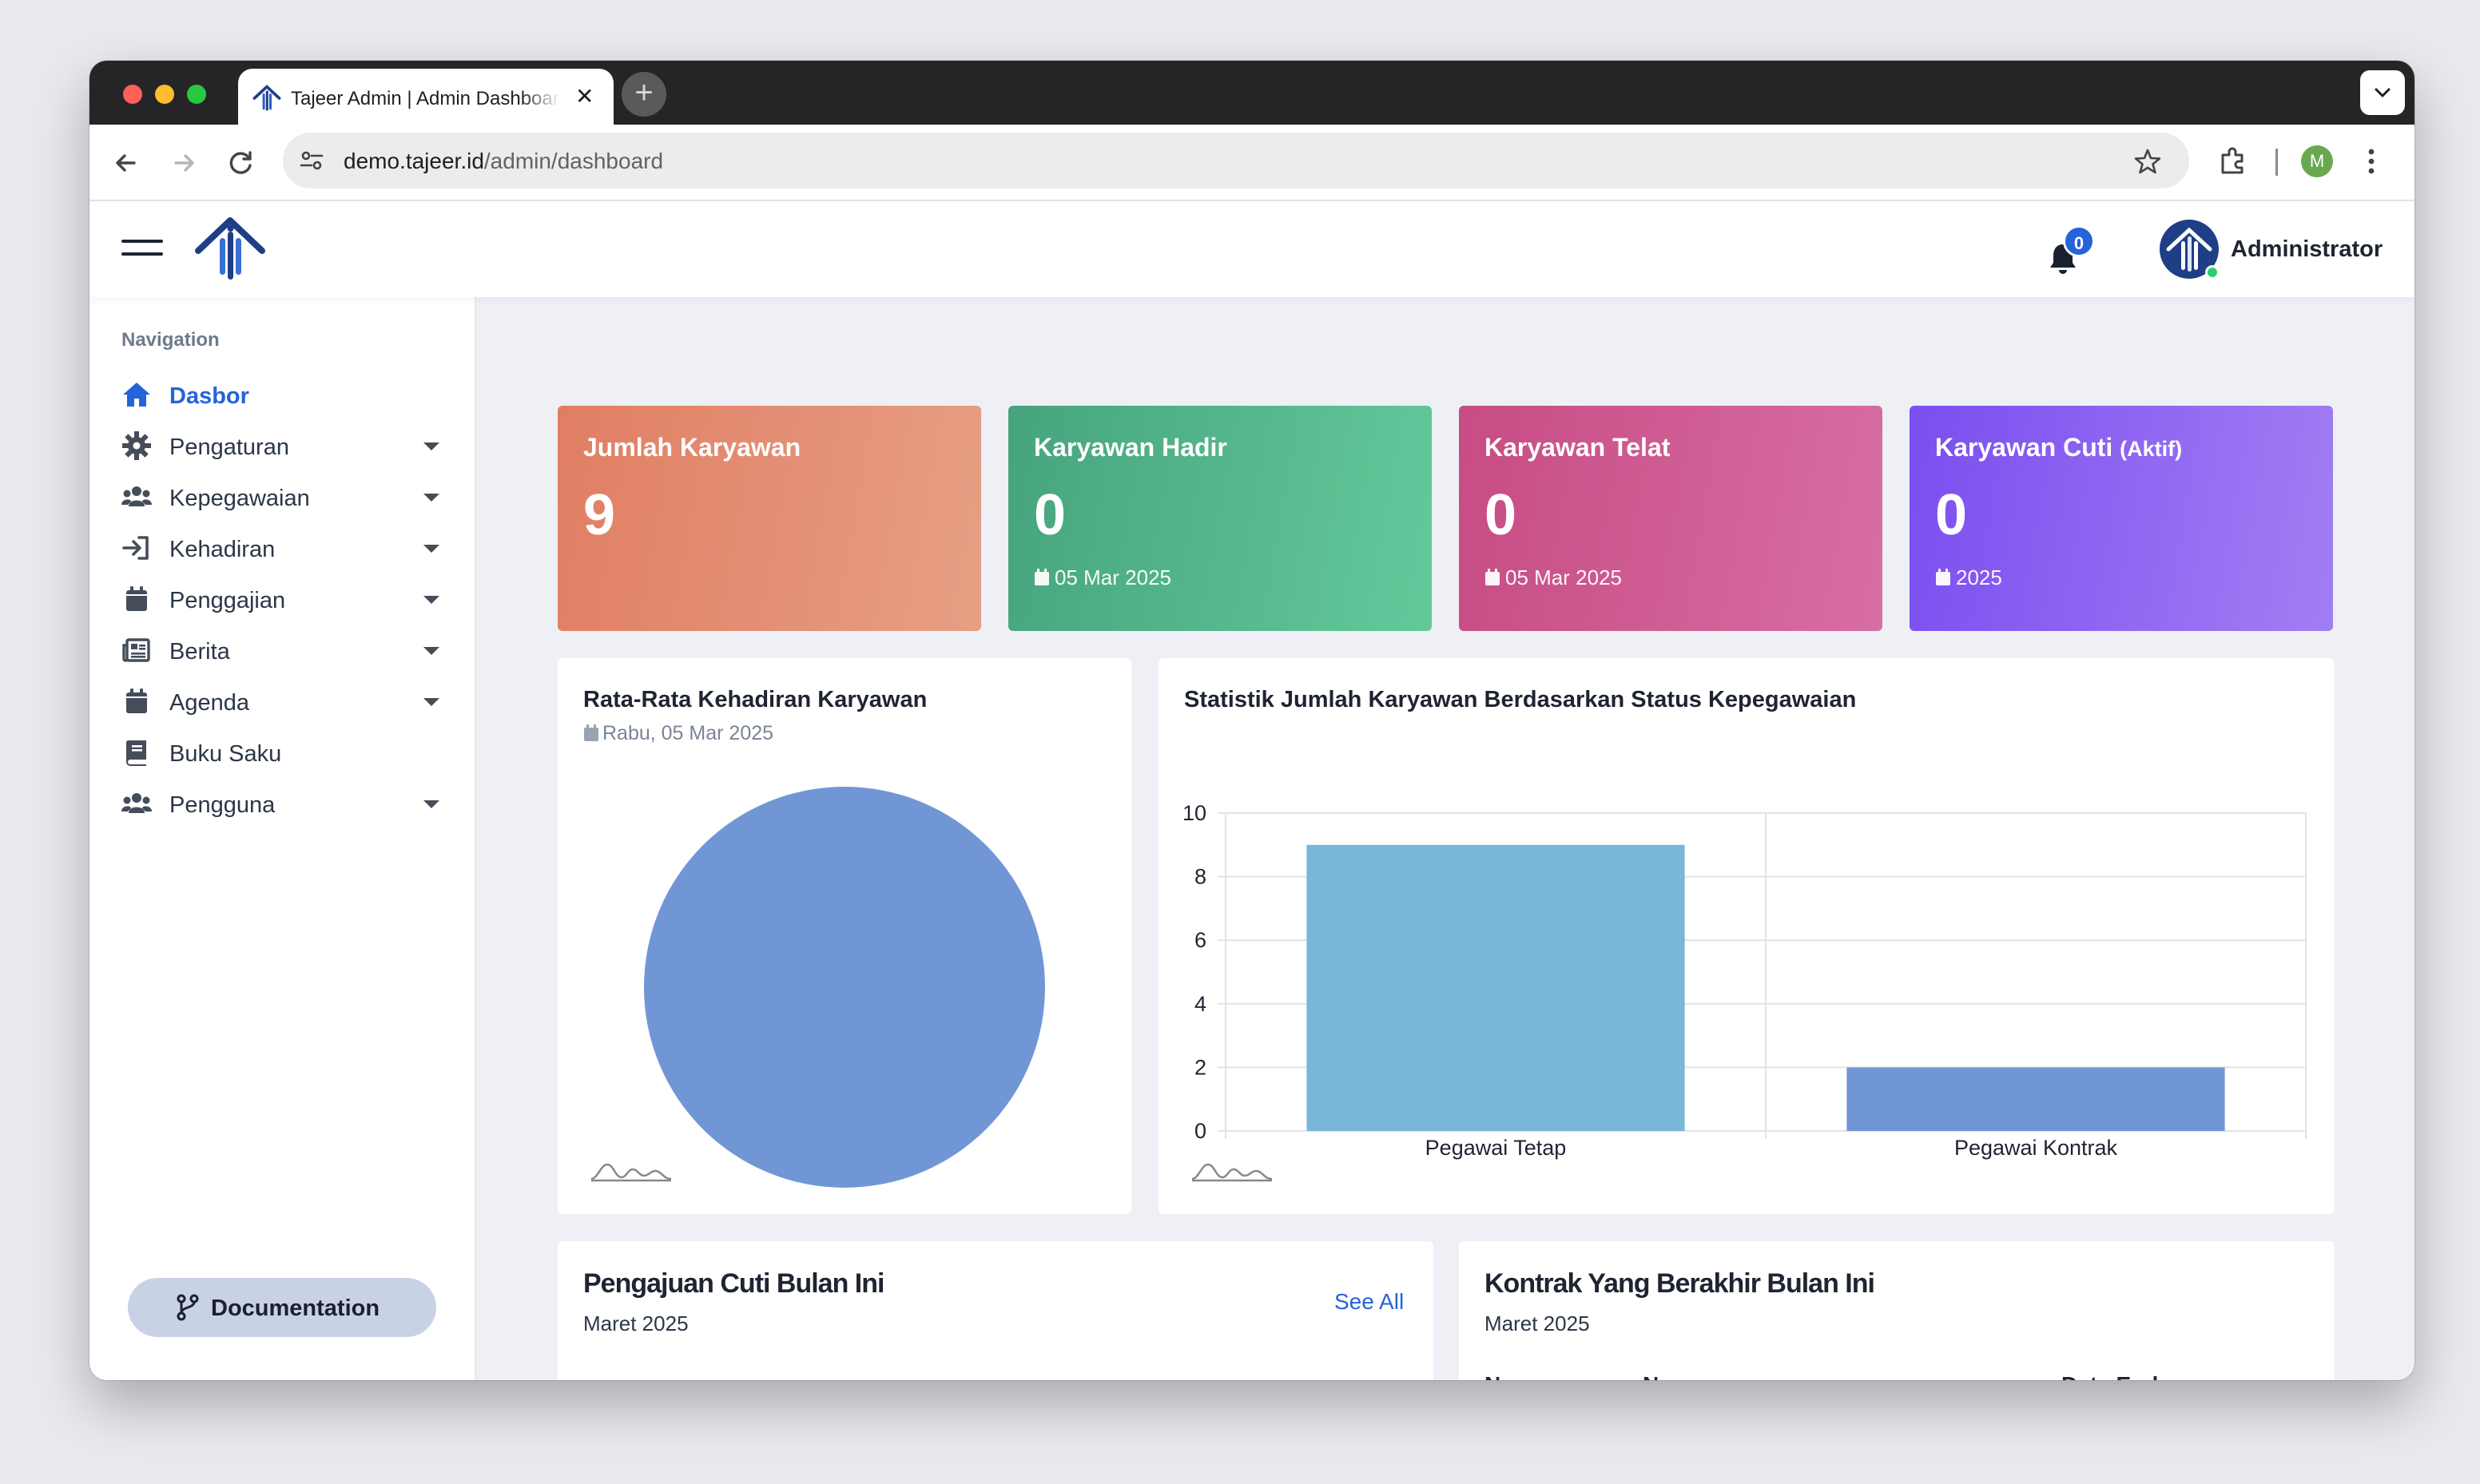  Describe the element at coordinates (692, 447) in the screenshot. I see `stat-title: Jumlah Karyawan` at that location.